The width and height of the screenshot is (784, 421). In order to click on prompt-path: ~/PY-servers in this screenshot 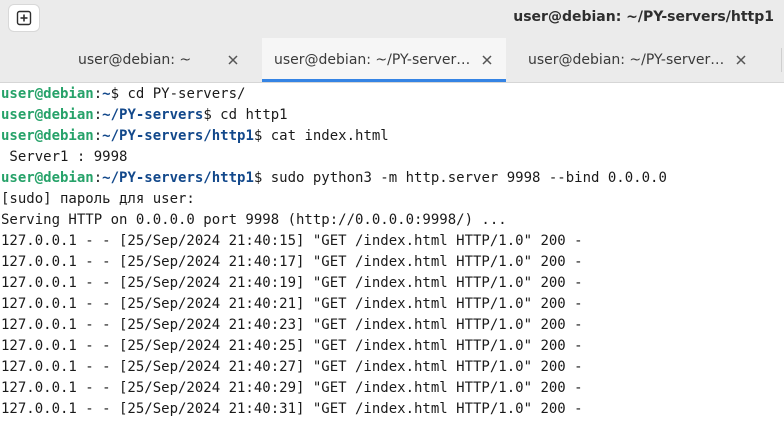, I will do `click(153, 115)`.